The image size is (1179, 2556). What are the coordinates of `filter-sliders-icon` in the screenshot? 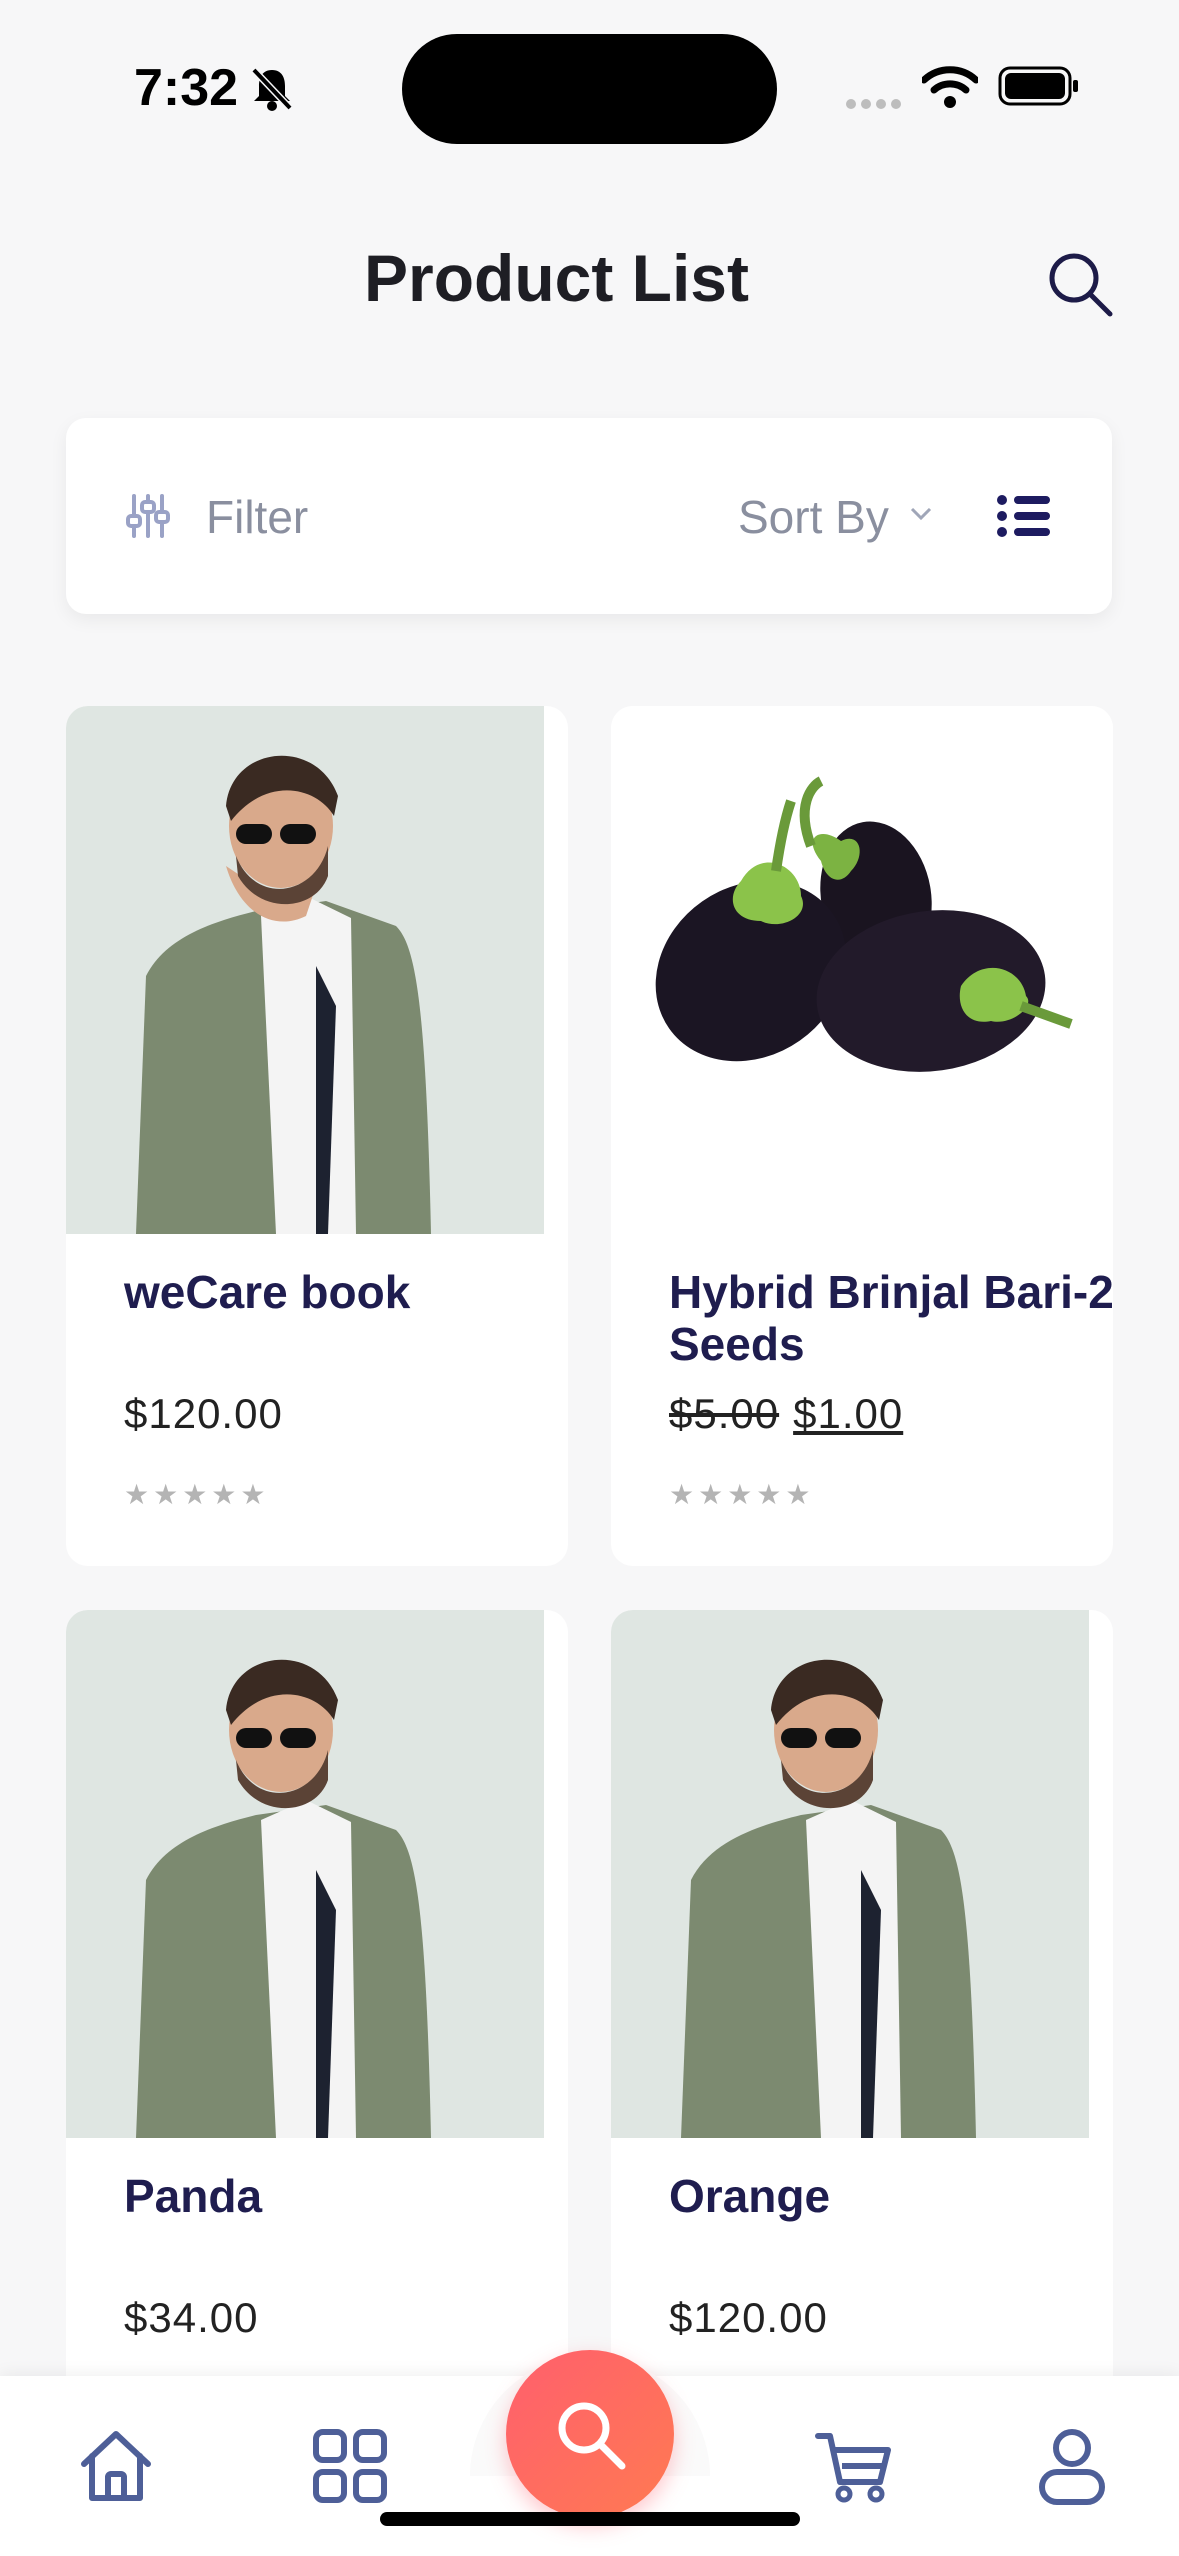 It's located at (148, 516).